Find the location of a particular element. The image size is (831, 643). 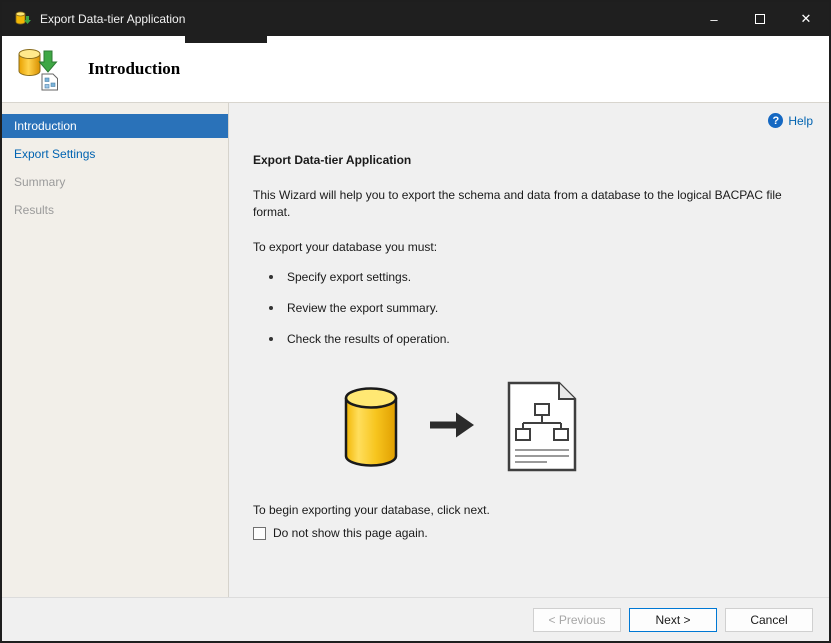

window-controls: – ✕ is located at coordinates (760, 19).